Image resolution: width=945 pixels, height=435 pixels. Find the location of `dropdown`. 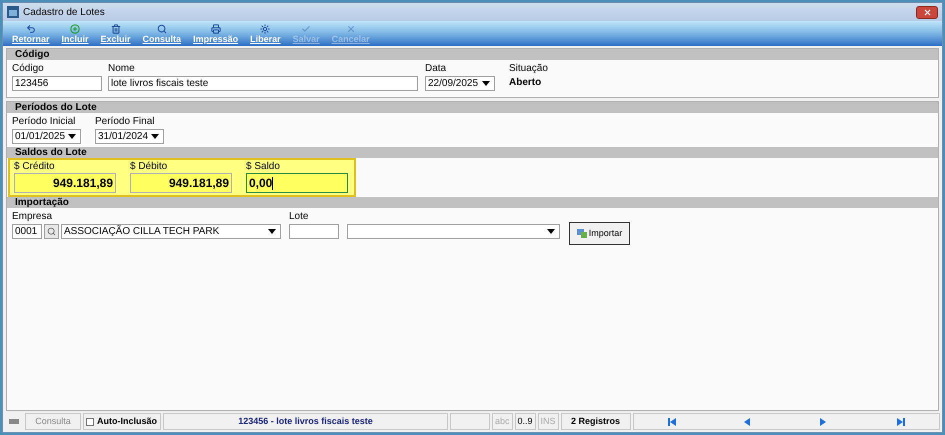

dropdown is located at coordinates (453, 231).